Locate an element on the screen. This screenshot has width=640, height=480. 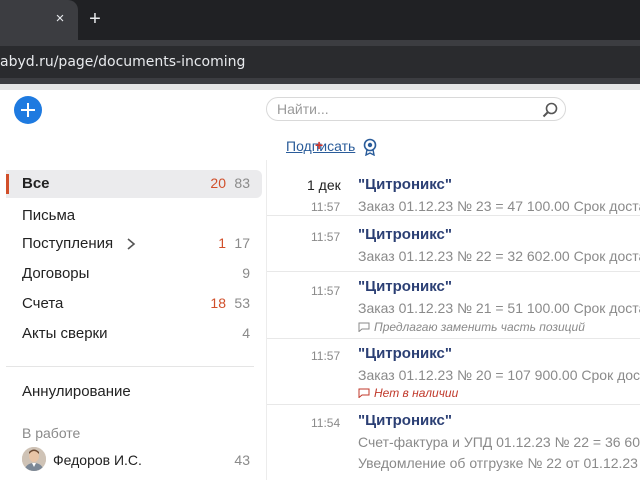
user-count: 43 is located at coordinates (242, 460).